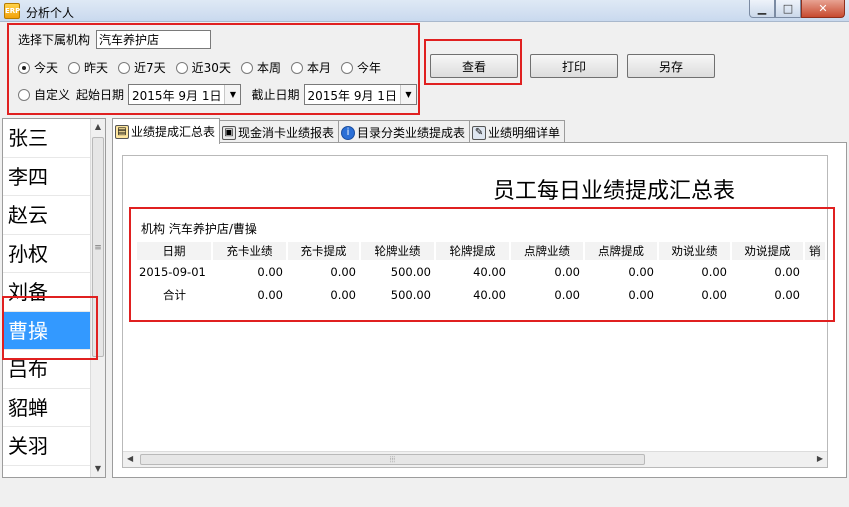 Image resolution: width=849 pixels, height=507 pixels. Describe the element at coordinates (54, 298) in the screenshot. I see `employee-list: 张三 李四 赵云 孙权 刘备 曹操 吕布 貂蝉 关羽 ▲ ≡ ▼` at that location.